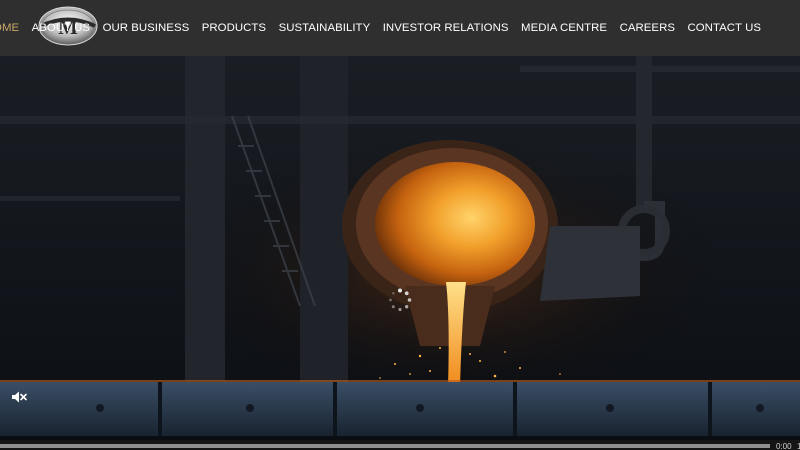 Image resolution: width=800 pixels, height=450 pixels. What do you see at coordinates (400, 300) in the screenshot?
I see `loading-spinner-icon` at bounding box center [400, 300].